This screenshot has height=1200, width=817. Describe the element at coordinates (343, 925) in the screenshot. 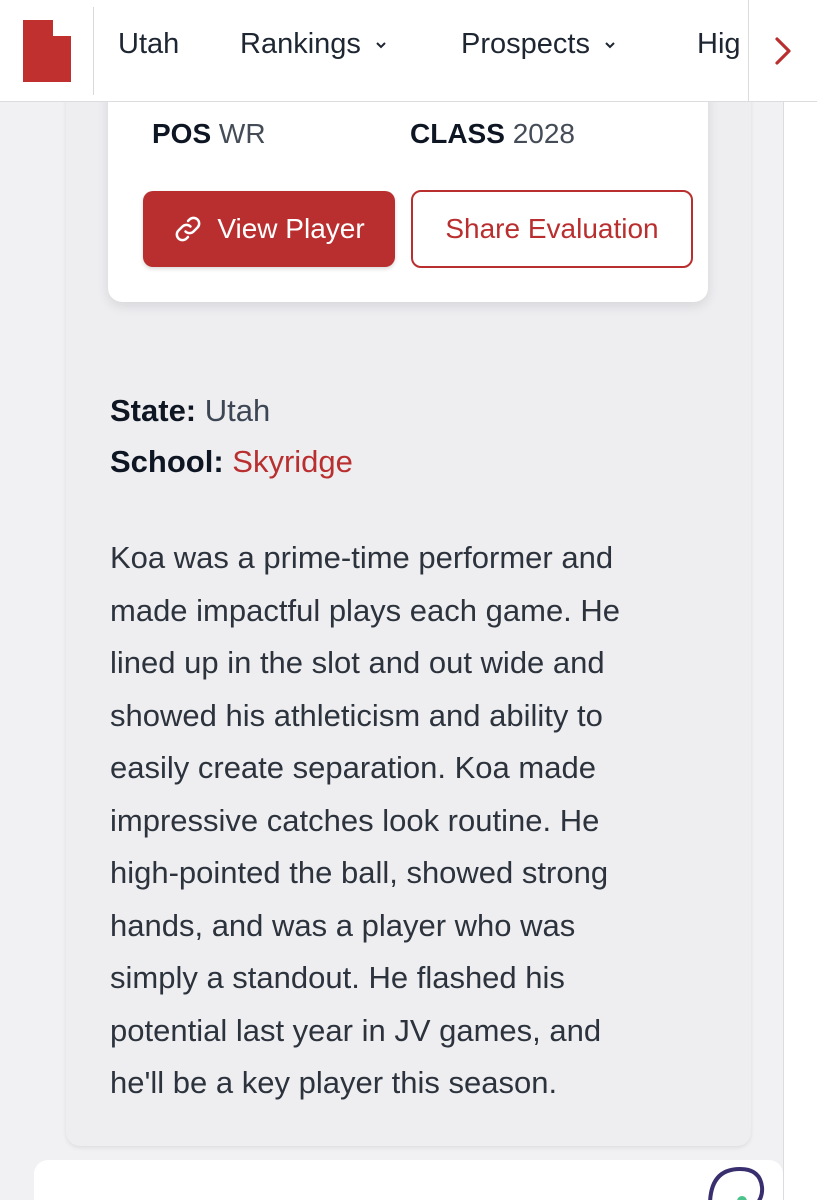

I see `evaluation-line: hands, and was a player who was` at that location.